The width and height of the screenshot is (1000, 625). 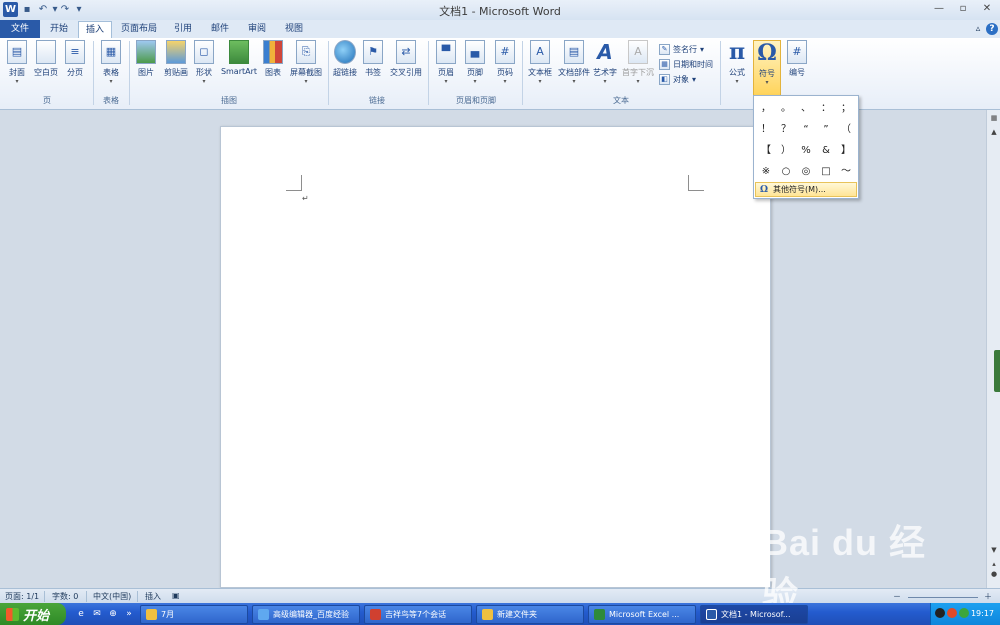 I want to click on number-button: # 编号, so click(x=797, y=67).